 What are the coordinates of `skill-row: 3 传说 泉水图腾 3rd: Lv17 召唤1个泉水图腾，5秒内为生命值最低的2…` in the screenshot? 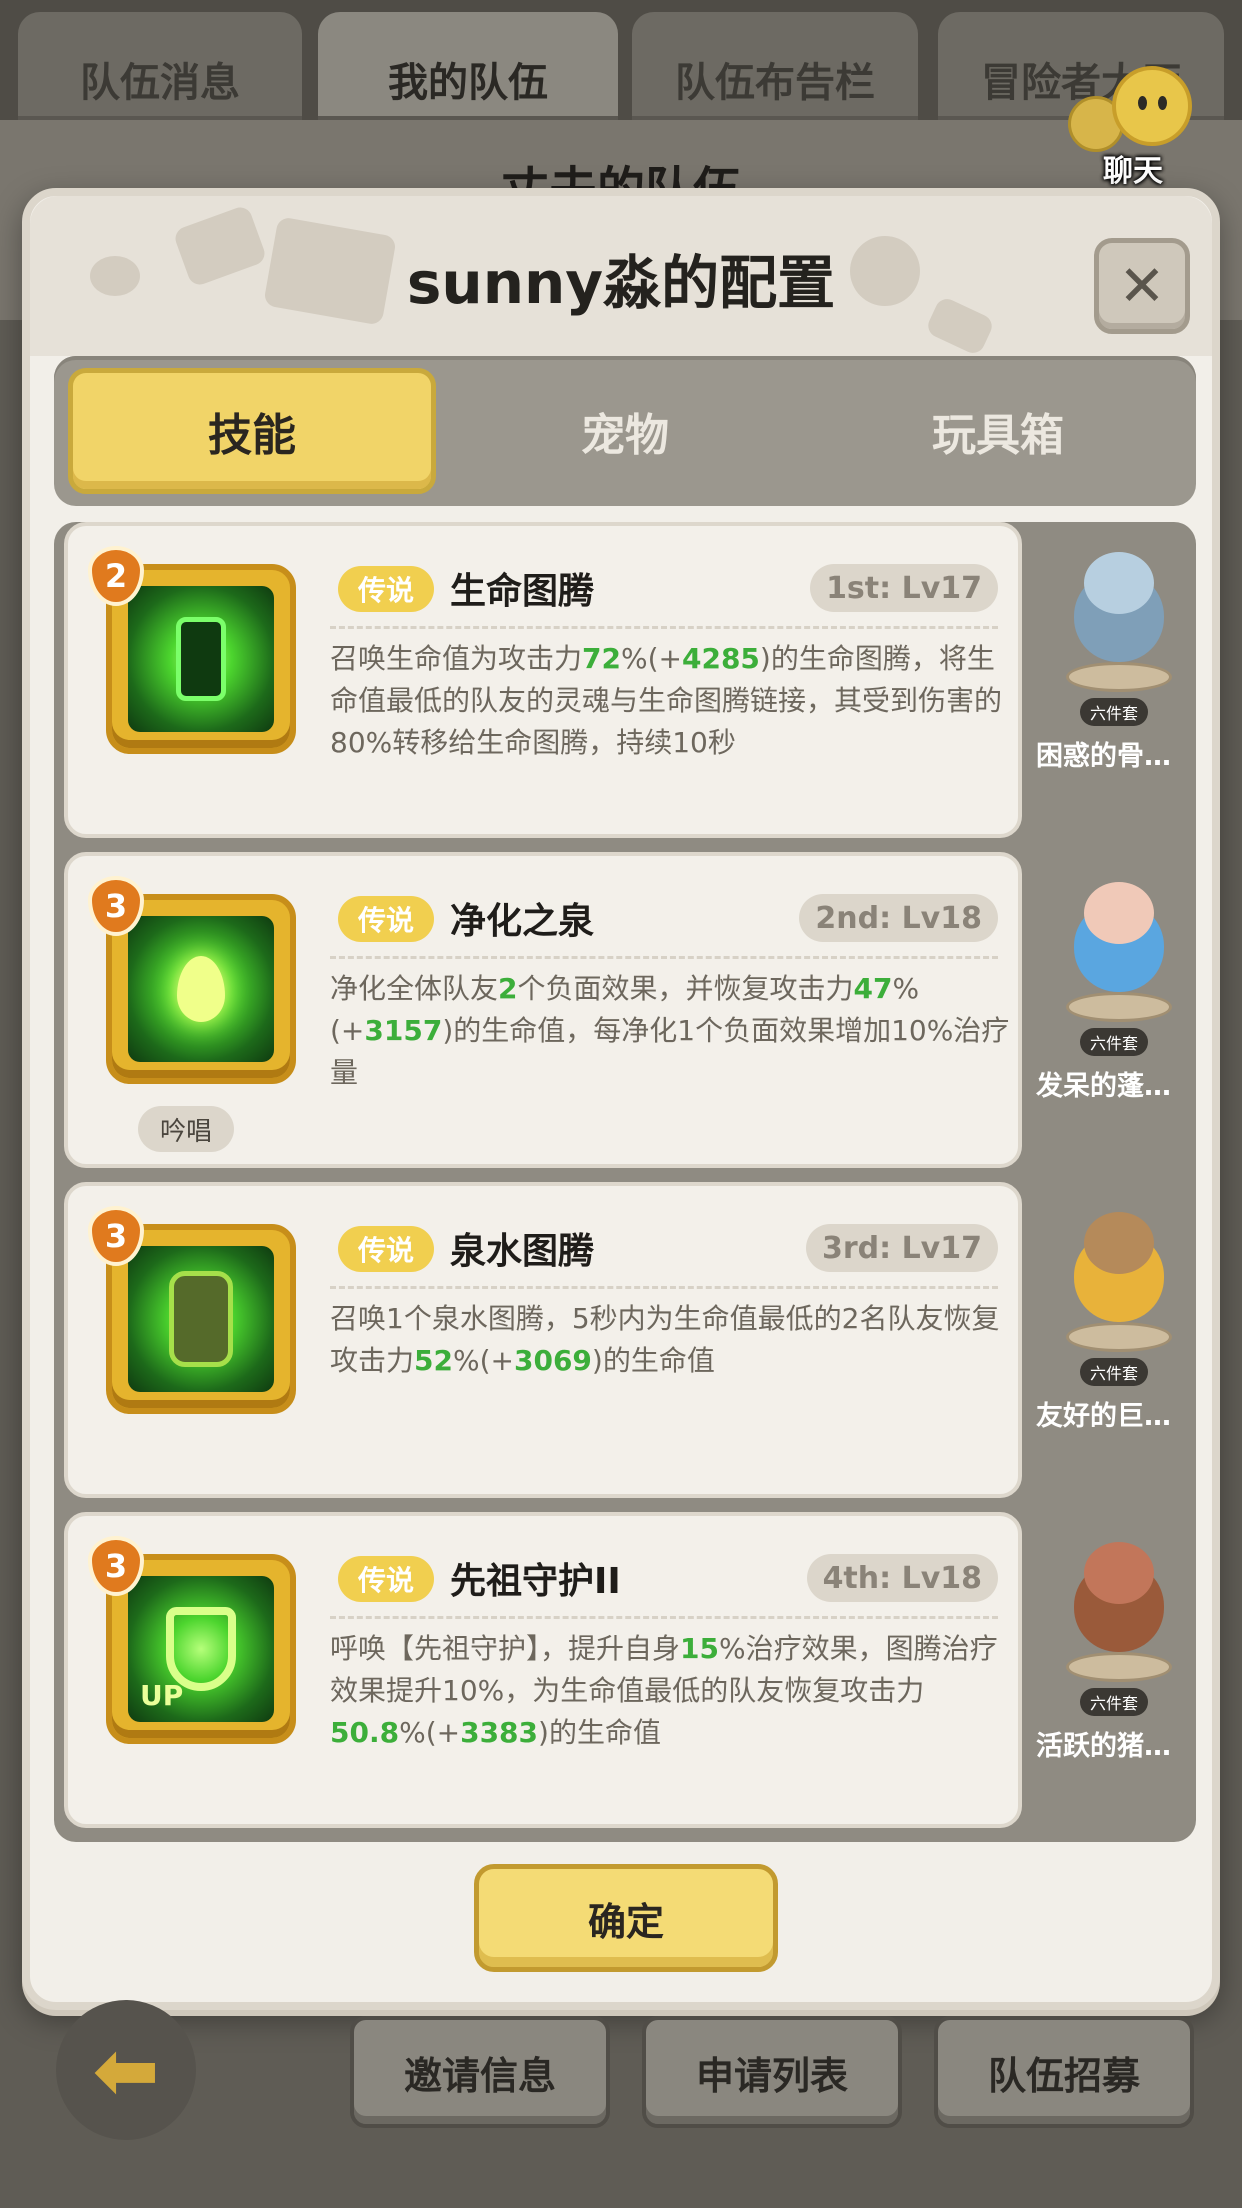 It's located at (625, 1340).